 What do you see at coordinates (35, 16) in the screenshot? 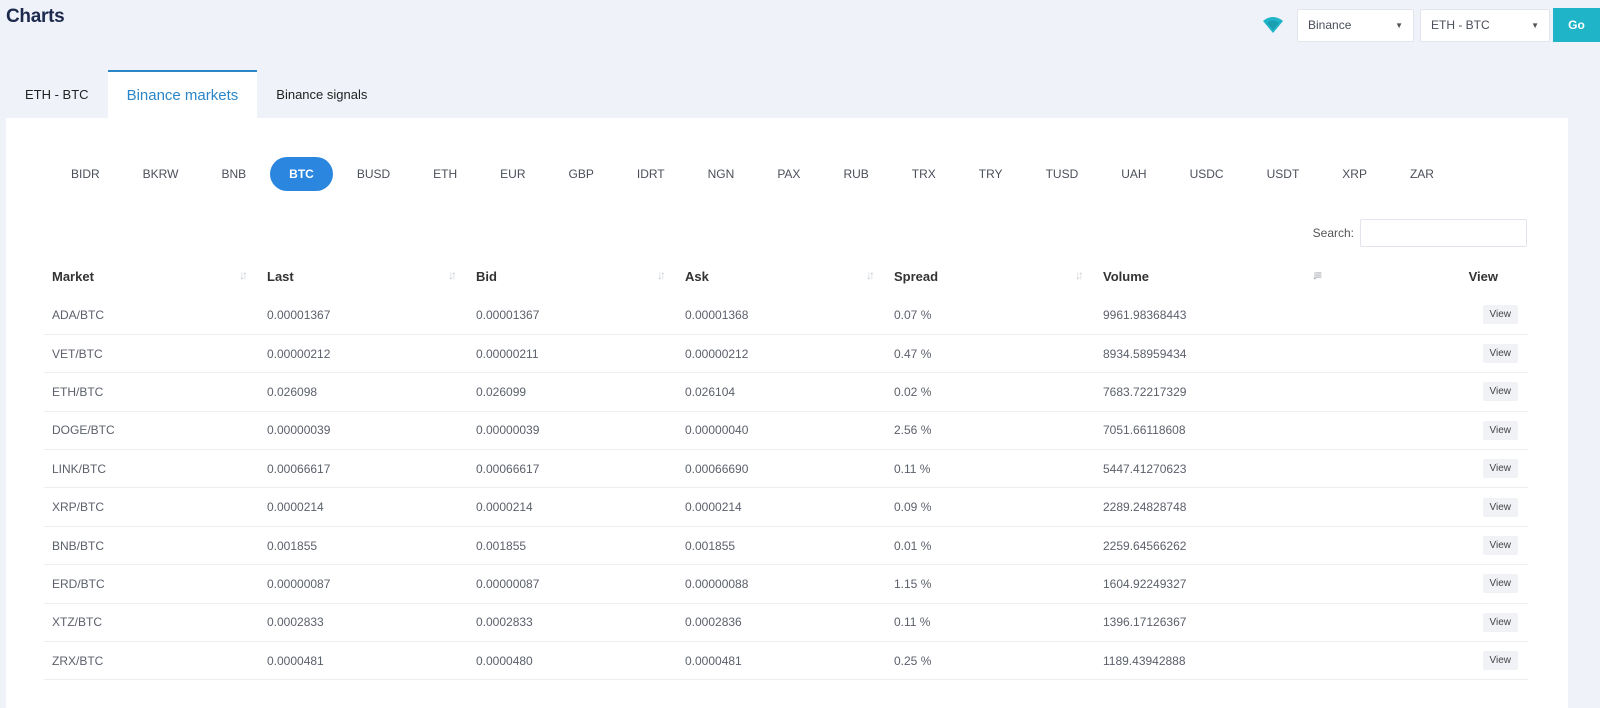
I see `page-title: Charts` at bounding box center [35, 16].